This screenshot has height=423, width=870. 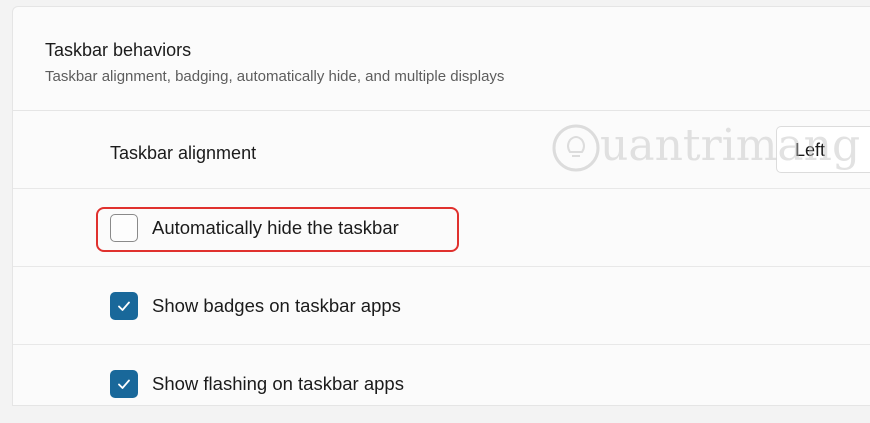 I want to click on show-flashing-checkbox, so click(x=124, y=384).